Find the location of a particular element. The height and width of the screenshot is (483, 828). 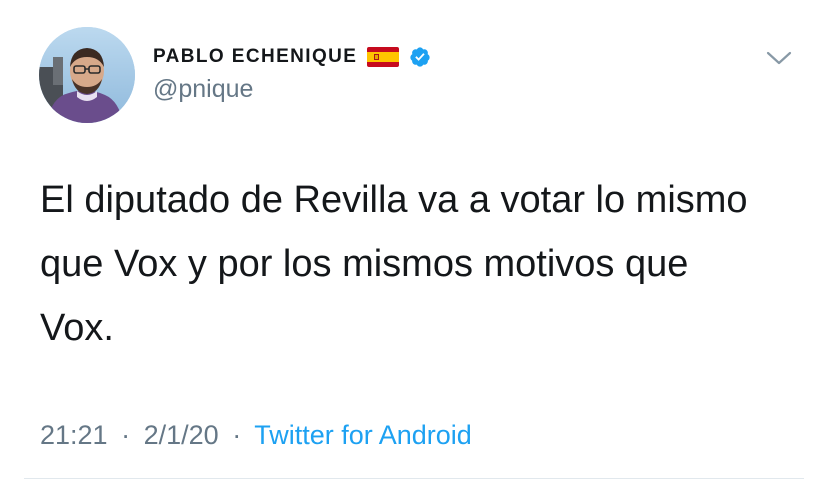

author-name-row: PABLO ECHENIQUE is located at coordinates (292, 57).